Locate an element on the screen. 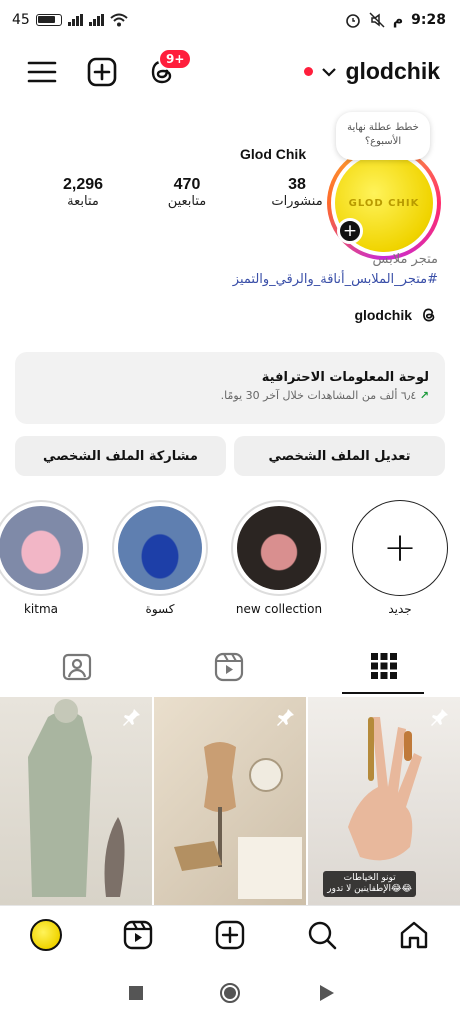  profile-category: متجر ملابس is located at coordinates (405, 259).